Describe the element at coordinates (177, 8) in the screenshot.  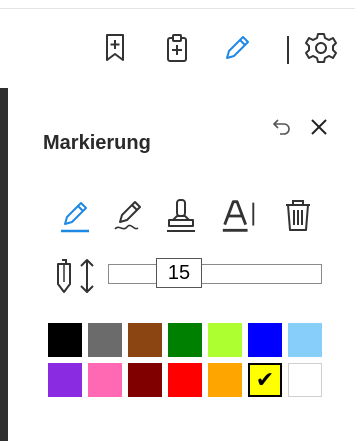
I see `top-divider` at that location.